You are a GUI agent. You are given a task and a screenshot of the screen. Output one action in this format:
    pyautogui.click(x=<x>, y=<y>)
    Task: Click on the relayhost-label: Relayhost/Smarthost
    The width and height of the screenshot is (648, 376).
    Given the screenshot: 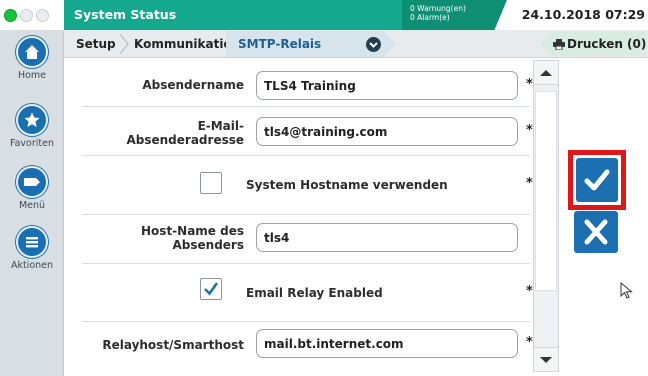 What is the action you would take?
    pyautogui.click(x=173, y=345)
    